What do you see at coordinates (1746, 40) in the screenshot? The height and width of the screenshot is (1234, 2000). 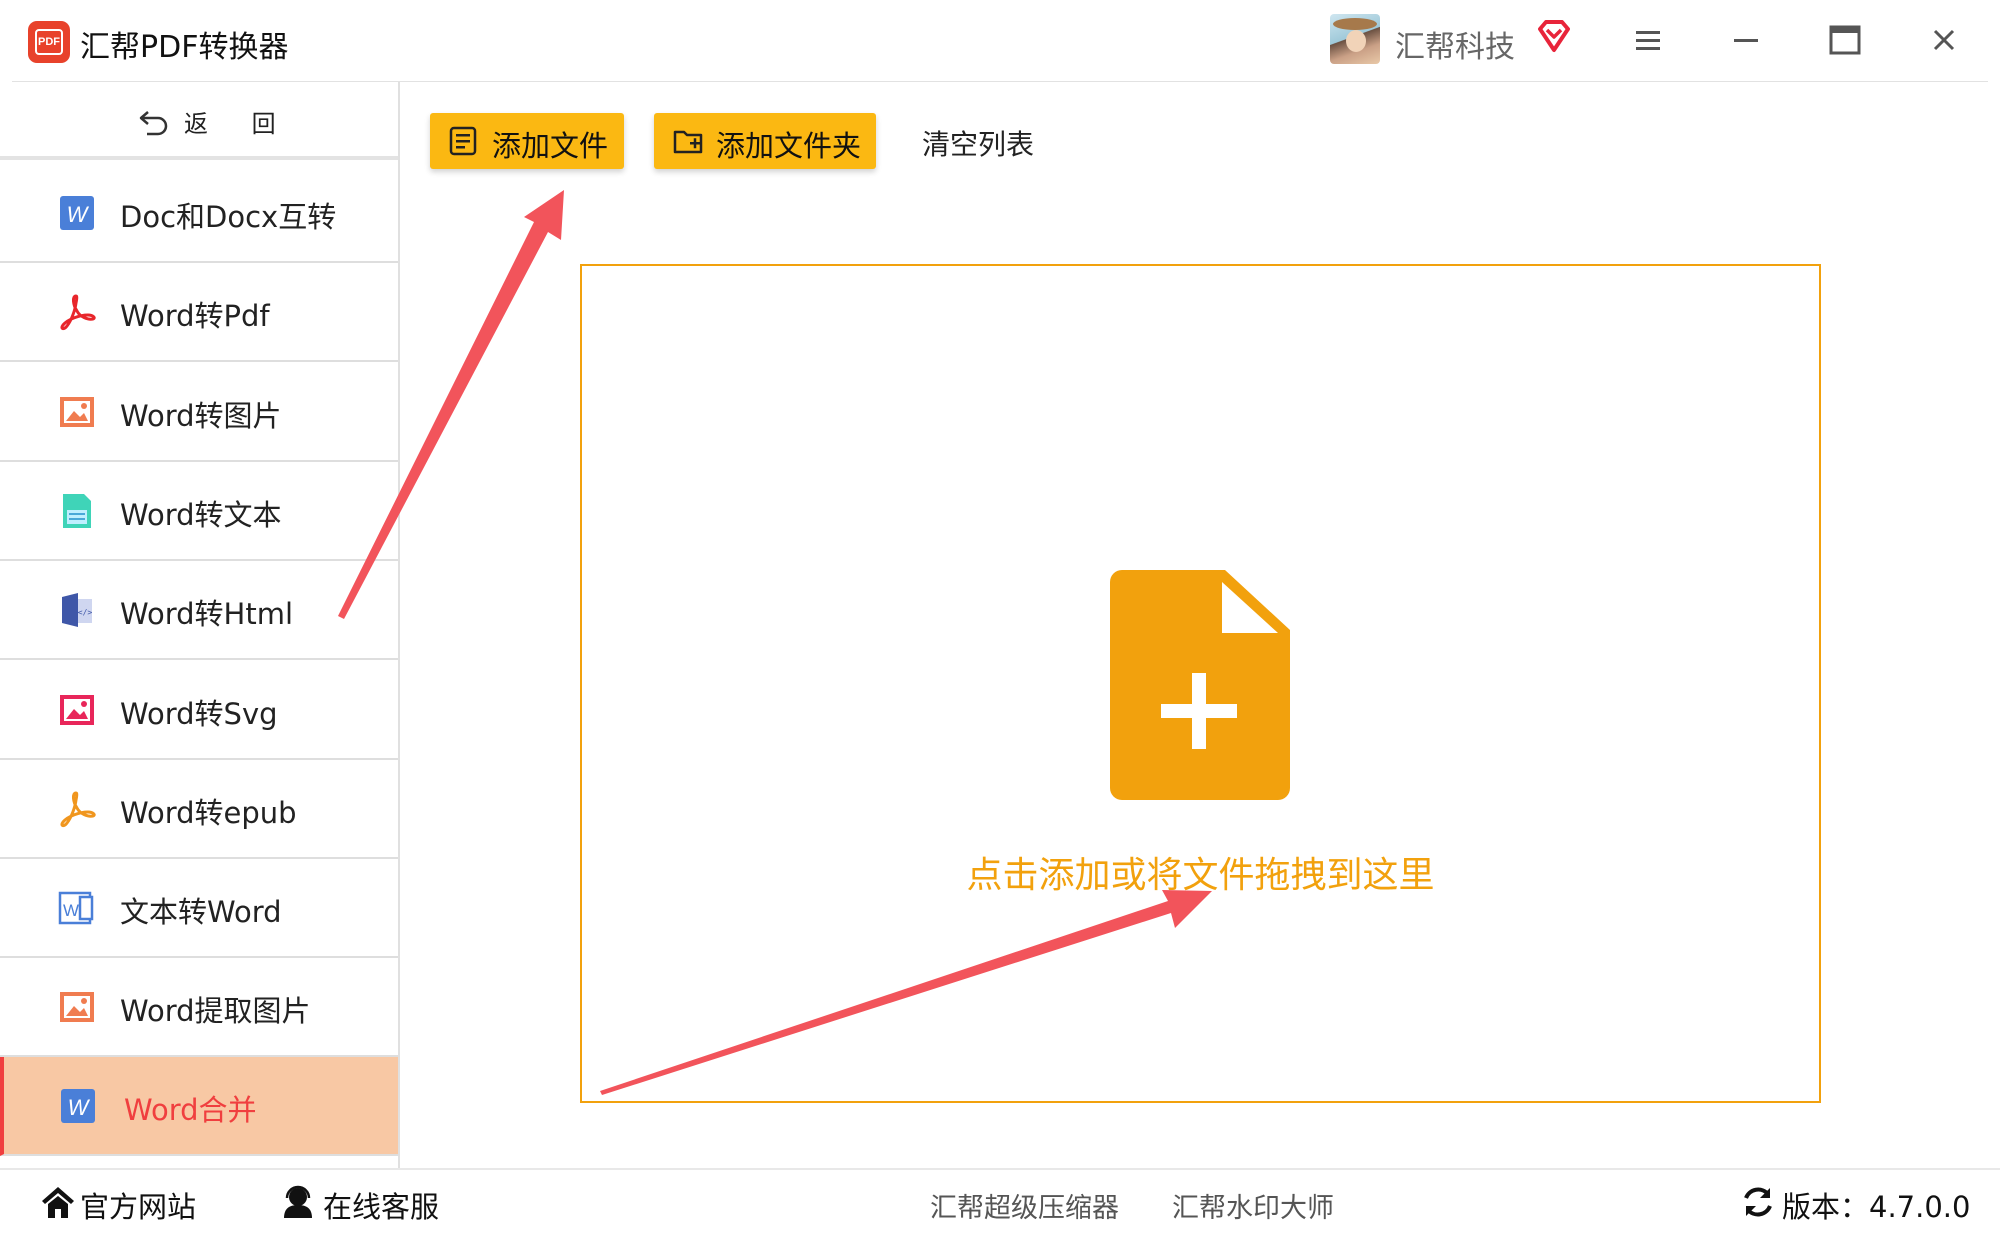 I see `minimize-icon` at bounding box center [1746, 40].